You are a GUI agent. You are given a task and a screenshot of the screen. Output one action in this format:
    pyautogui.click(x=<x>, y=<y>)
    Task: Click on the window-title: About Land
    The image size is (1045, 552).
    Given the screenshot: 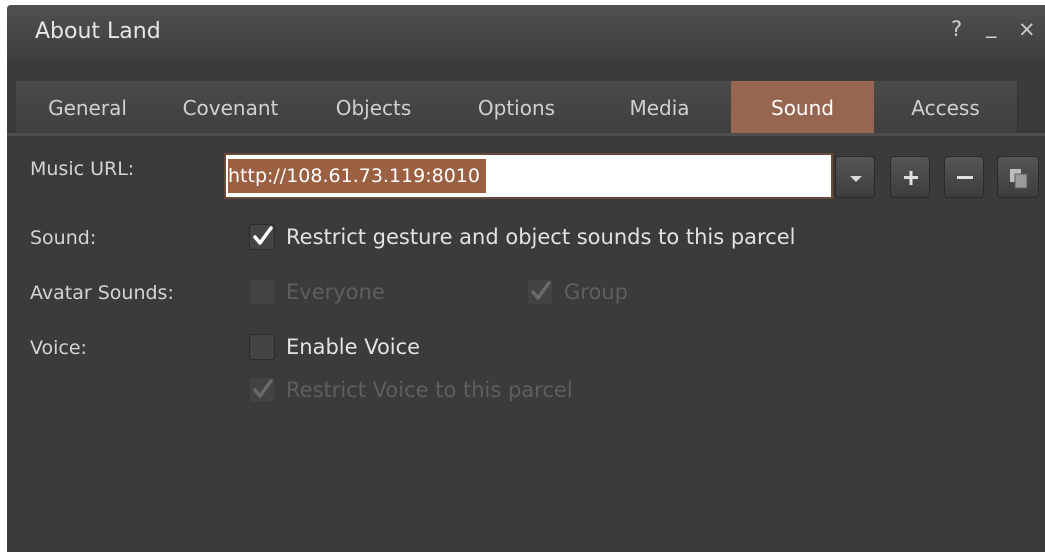 What is the action you would take?
    pyautogui.click(x=98, y=31)
    